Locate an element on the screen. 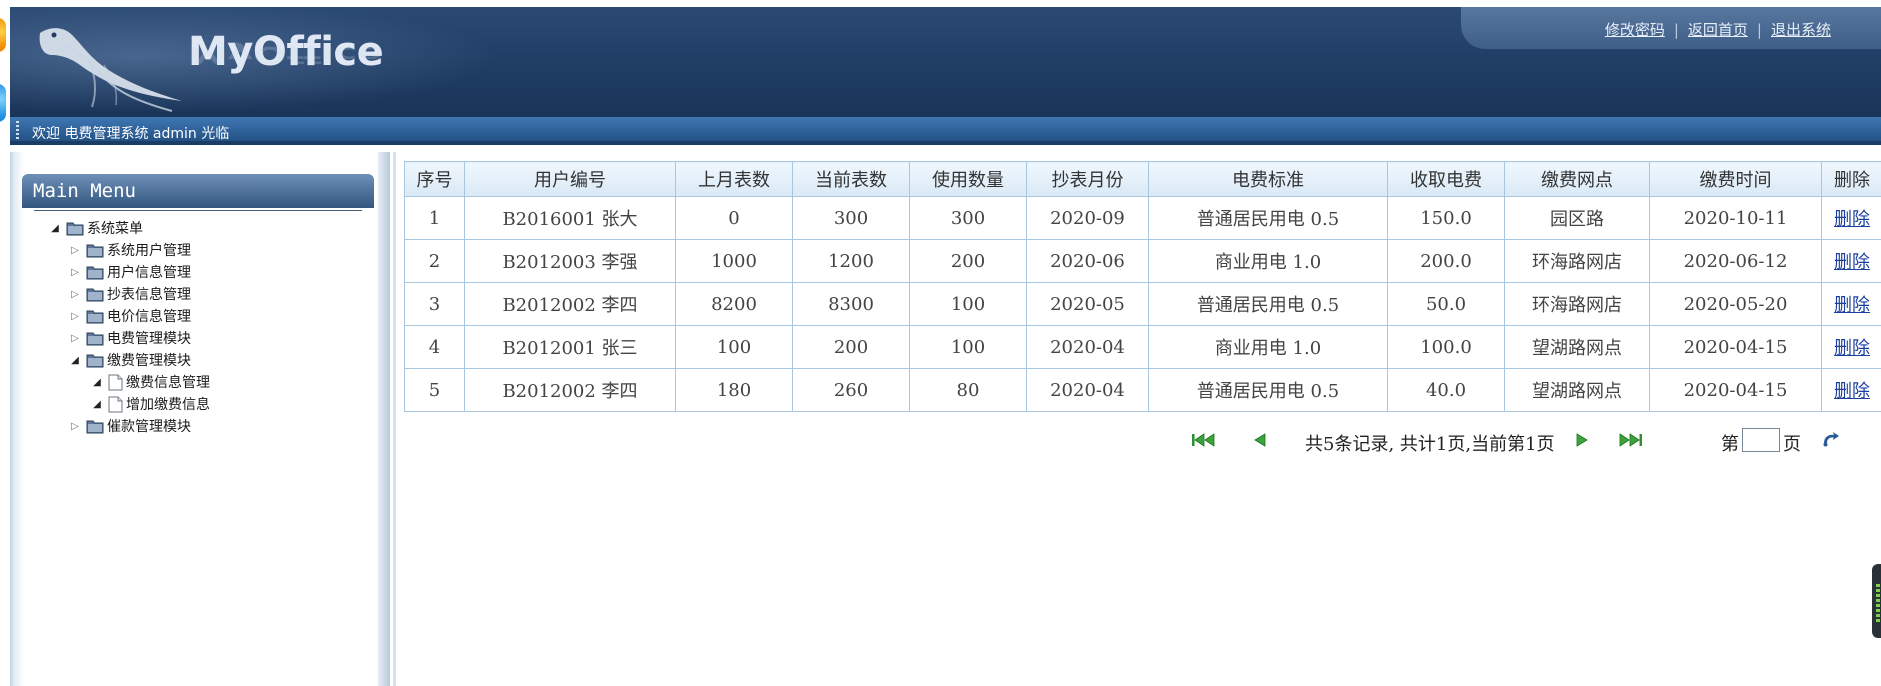  tree-label: 电费管理模块 is located at coordinates (149, 339).